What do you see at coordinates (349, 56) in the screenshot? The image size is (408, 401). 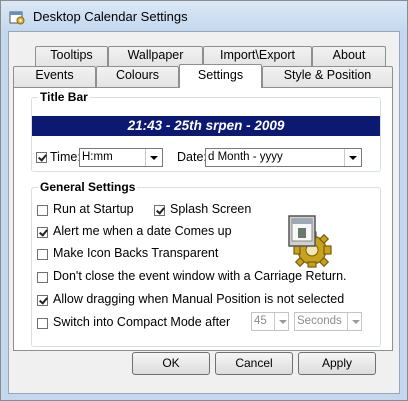 I see `tab-about: About` at bounding box center [349, 56].